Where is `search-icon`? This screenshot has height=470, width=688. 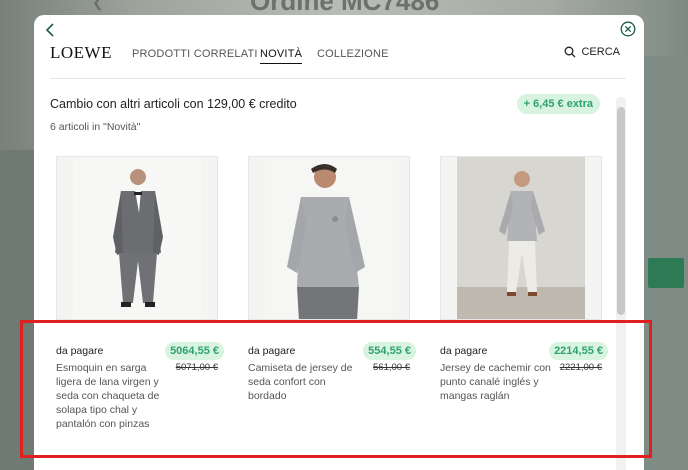
search-icon is located at coordinates (570, 52).